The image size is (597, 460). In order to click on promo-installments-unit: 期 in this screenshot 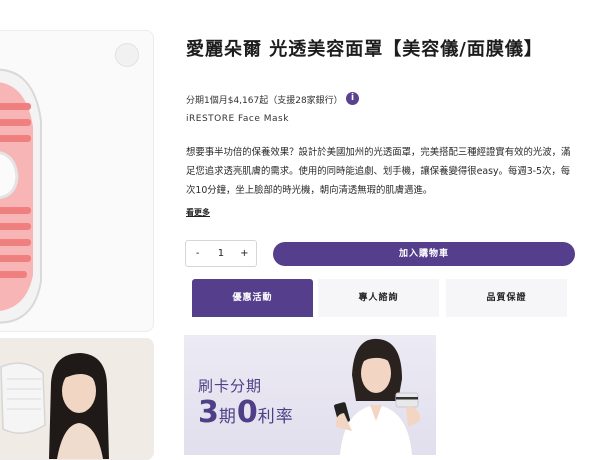, I will do `click(227, 417)`.